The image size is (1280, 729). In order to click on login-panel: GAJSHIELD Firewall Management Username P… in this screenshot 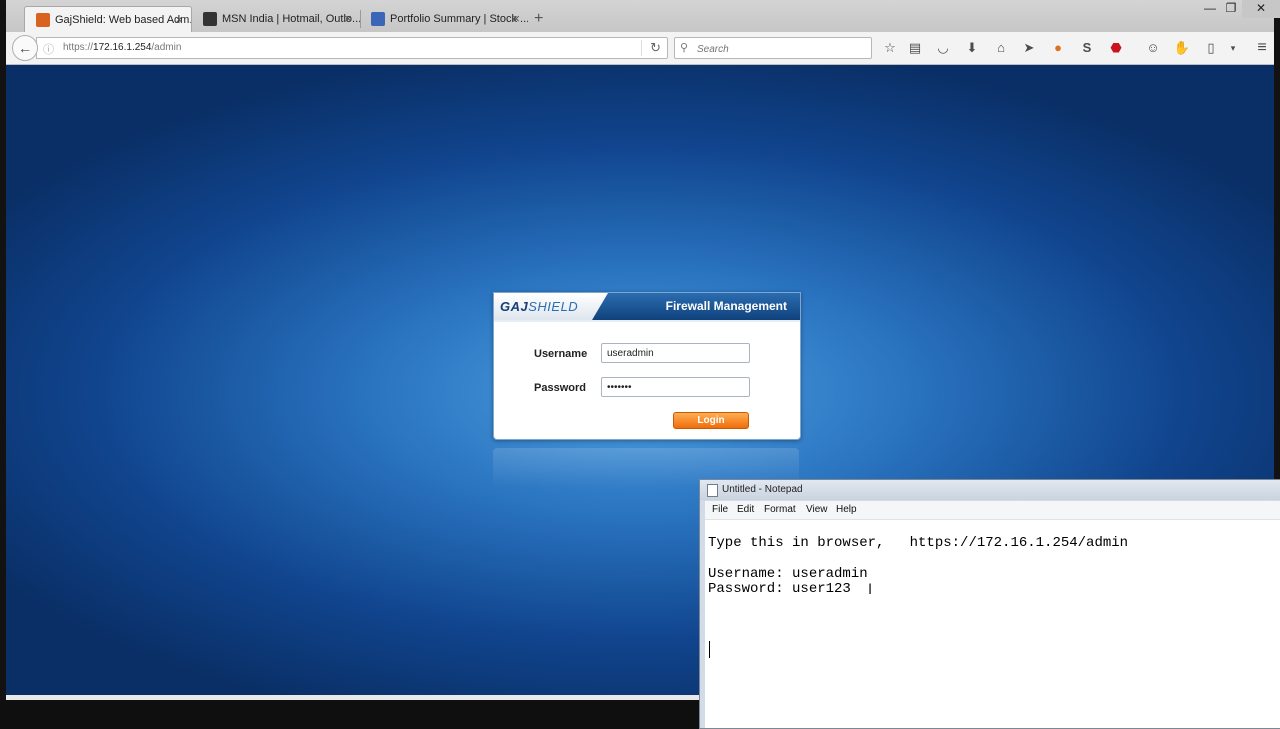, I will do `click(647, 366)`.